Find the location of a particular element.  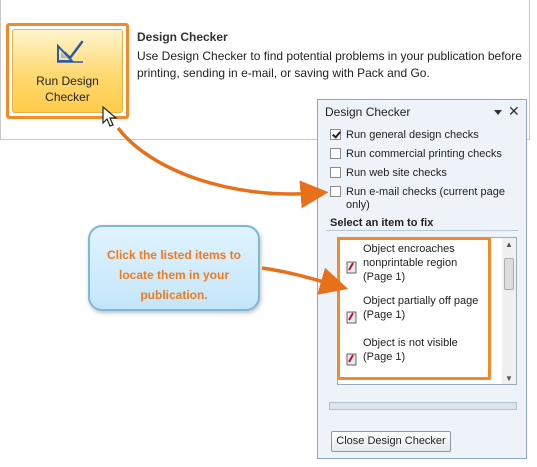

checkbox-email is located at coordinates (335, 191).